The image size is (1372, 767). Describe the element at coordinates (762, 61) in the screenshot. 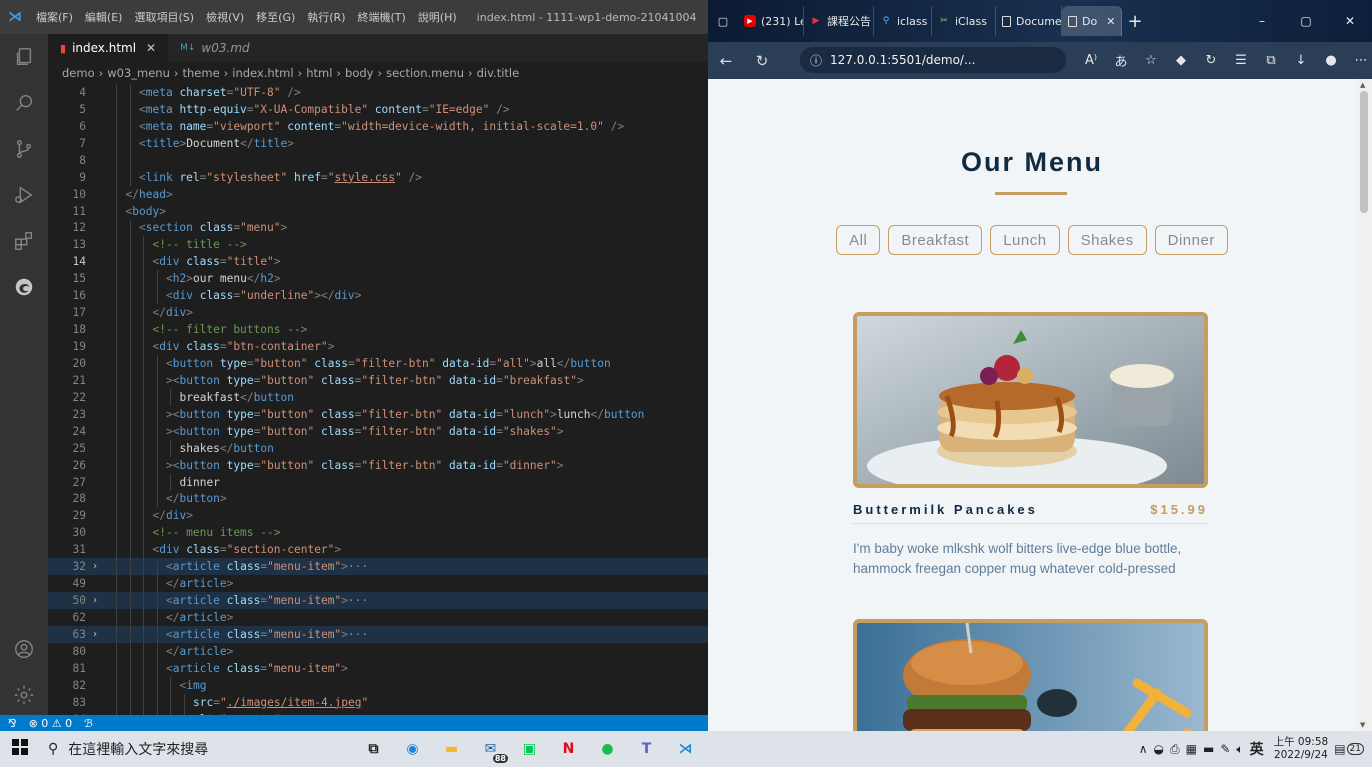

I see `refresh-button: ↻` at that location.